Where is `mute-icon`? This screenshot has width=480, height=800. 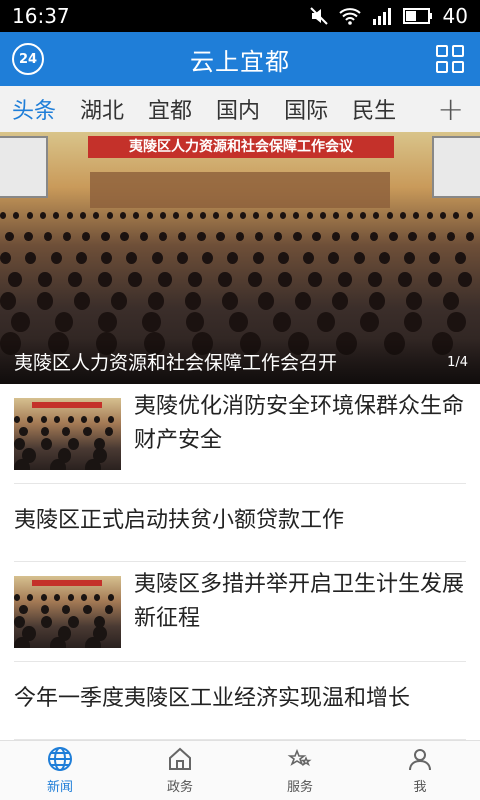 mute-icon is located at coordinates (318, 16).